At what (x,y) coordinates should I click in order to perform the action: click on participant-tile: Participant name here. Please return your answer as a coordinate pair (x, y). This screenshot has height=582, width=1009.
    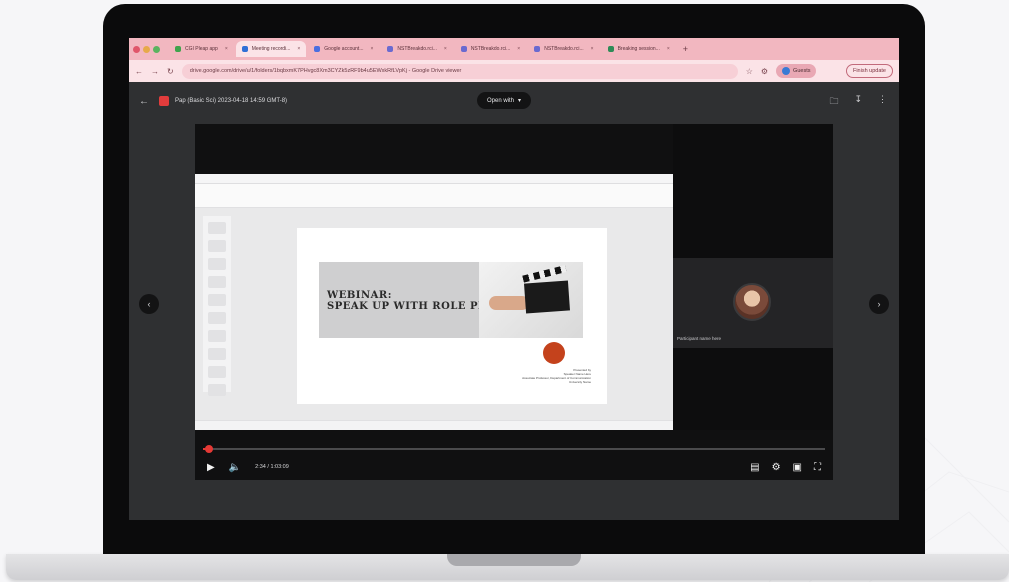
    Looking at the image, I should click on (753, 303).